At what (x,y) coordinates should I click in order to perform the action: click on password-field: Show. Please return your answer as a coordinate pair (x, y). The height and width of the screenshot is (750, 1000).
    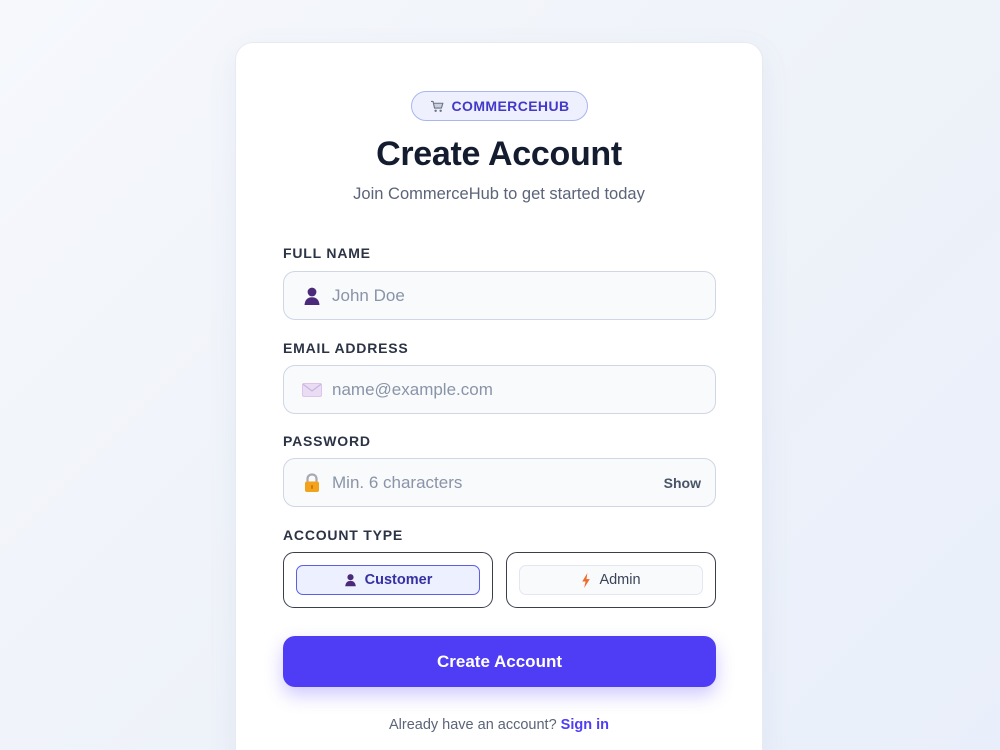
    Looking at the image, I should click on (499, 482).